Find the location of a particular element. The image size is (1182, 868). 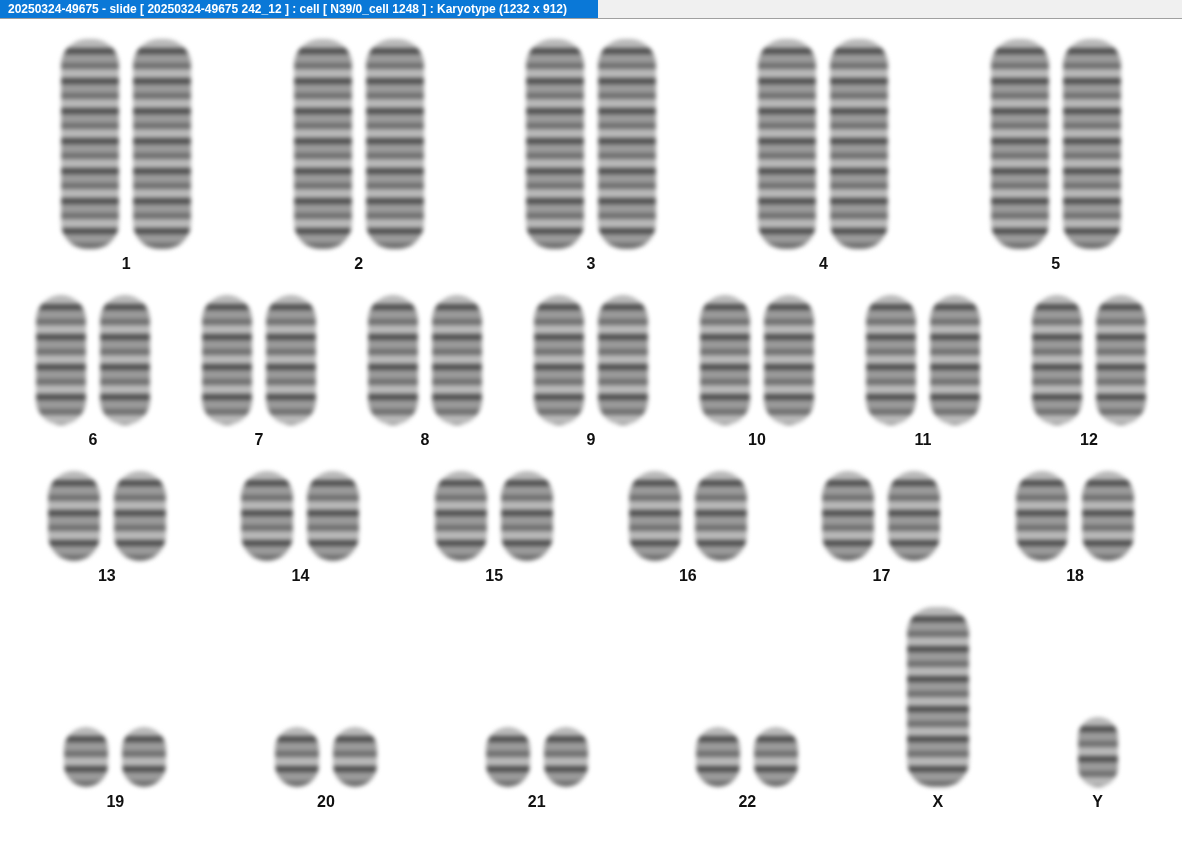

window-title: 20250324-49675 - slide [ 20250324-49675 242_12 ] : cell [ N39/0_cell 1248 ] : Karyotype (1232 x 912) is located at coordinates (299, 9).